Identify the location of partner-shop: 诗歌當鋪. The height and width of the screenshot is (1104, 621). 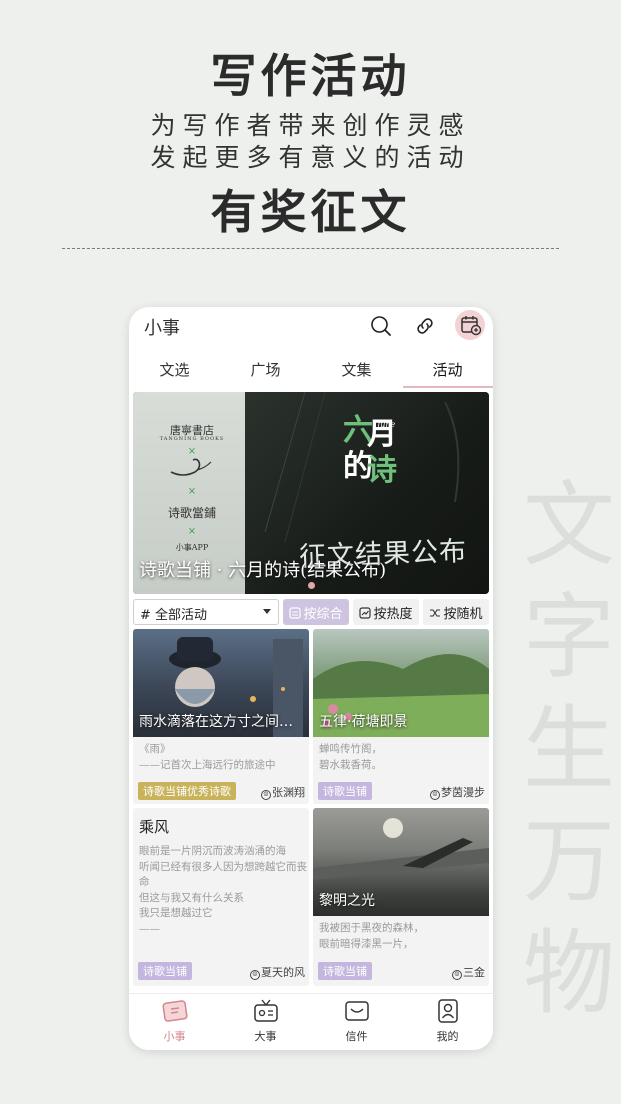
(191, 513).